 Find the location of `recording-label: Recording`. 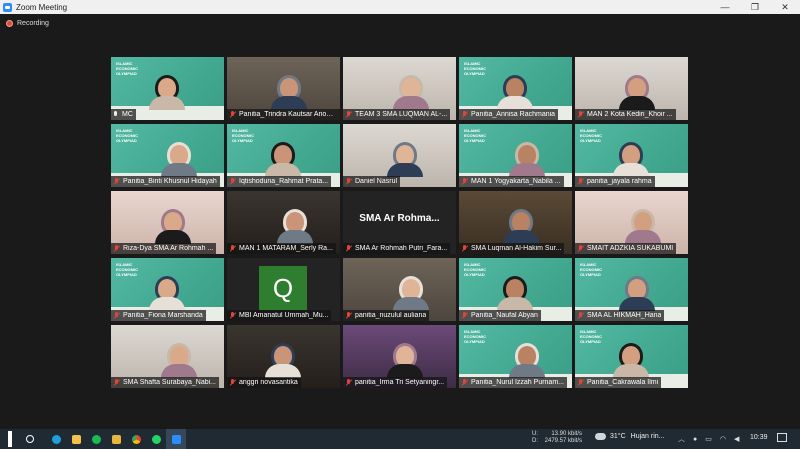

recording-label: Recording is located at coordinates (33, 23).